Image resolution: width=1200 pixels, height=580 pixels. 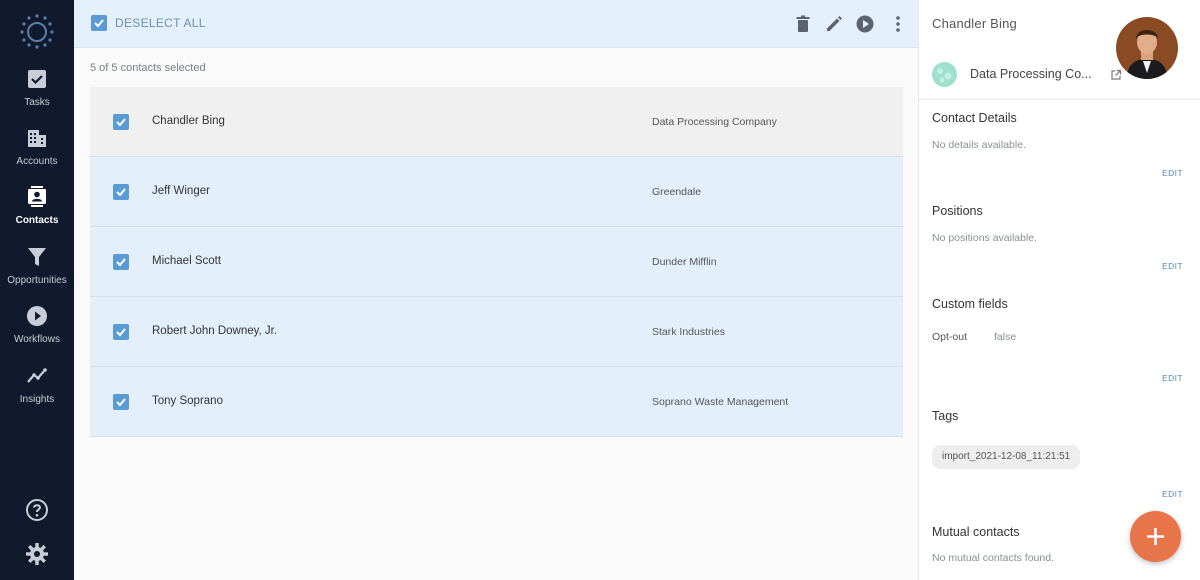 What do you see at coordinates (37, 376) in the screenshot?
I see `trend-line-icon` at bounding box center [37, 376].